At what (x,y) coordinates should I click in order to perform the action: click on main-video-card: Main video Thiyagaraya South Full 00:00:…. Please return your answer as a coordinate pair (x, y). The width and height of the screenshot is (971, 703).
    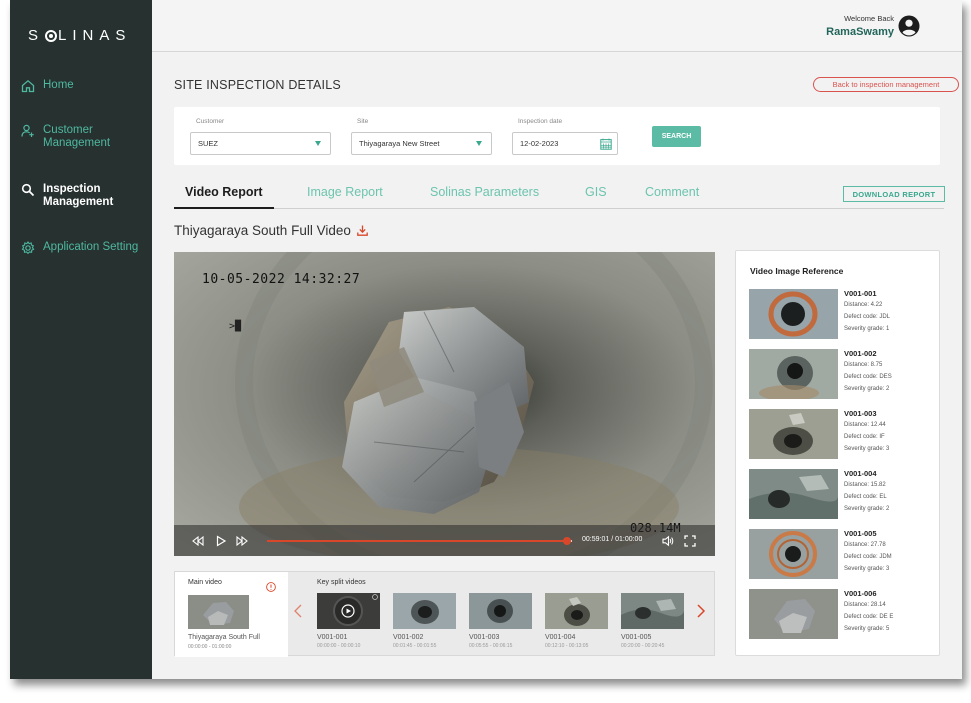
    Looking at the image, I should click on (231, 614).